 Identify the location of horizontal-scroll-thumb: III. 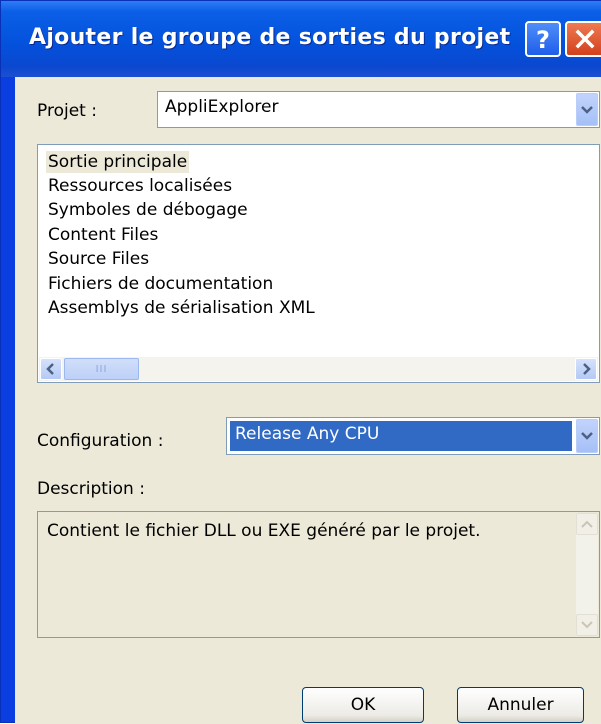
(101, 369).